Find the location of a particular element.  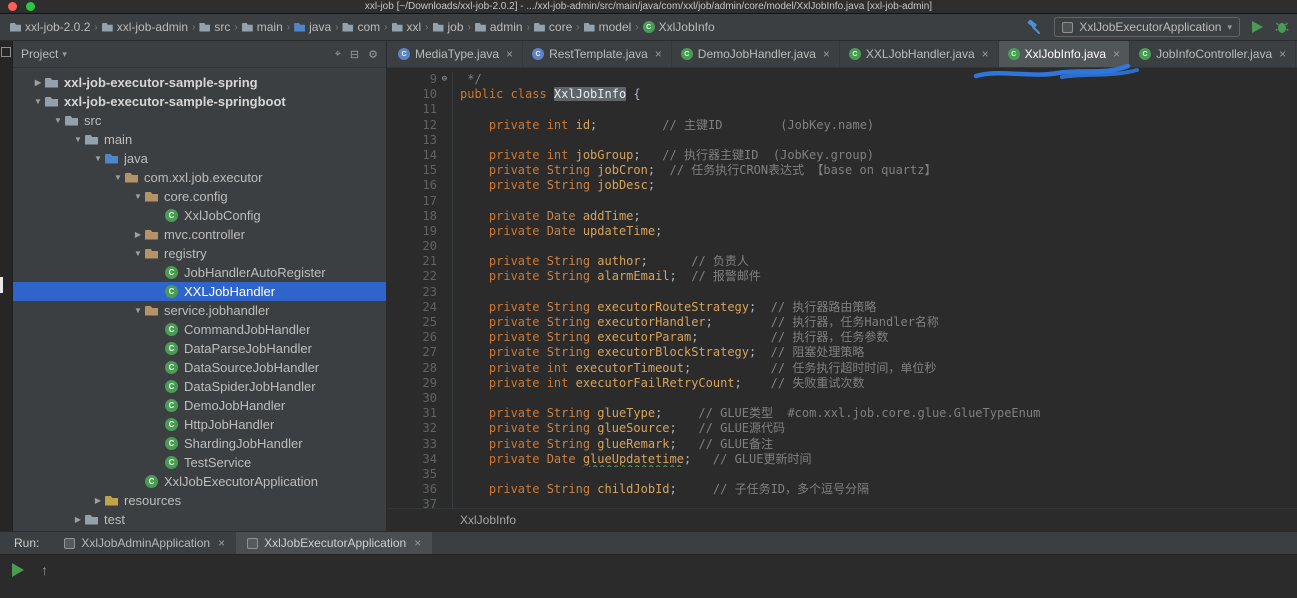

tab-demojobhandler-java: C DemoJobHandler.java × is located at coordinates (756, 54).